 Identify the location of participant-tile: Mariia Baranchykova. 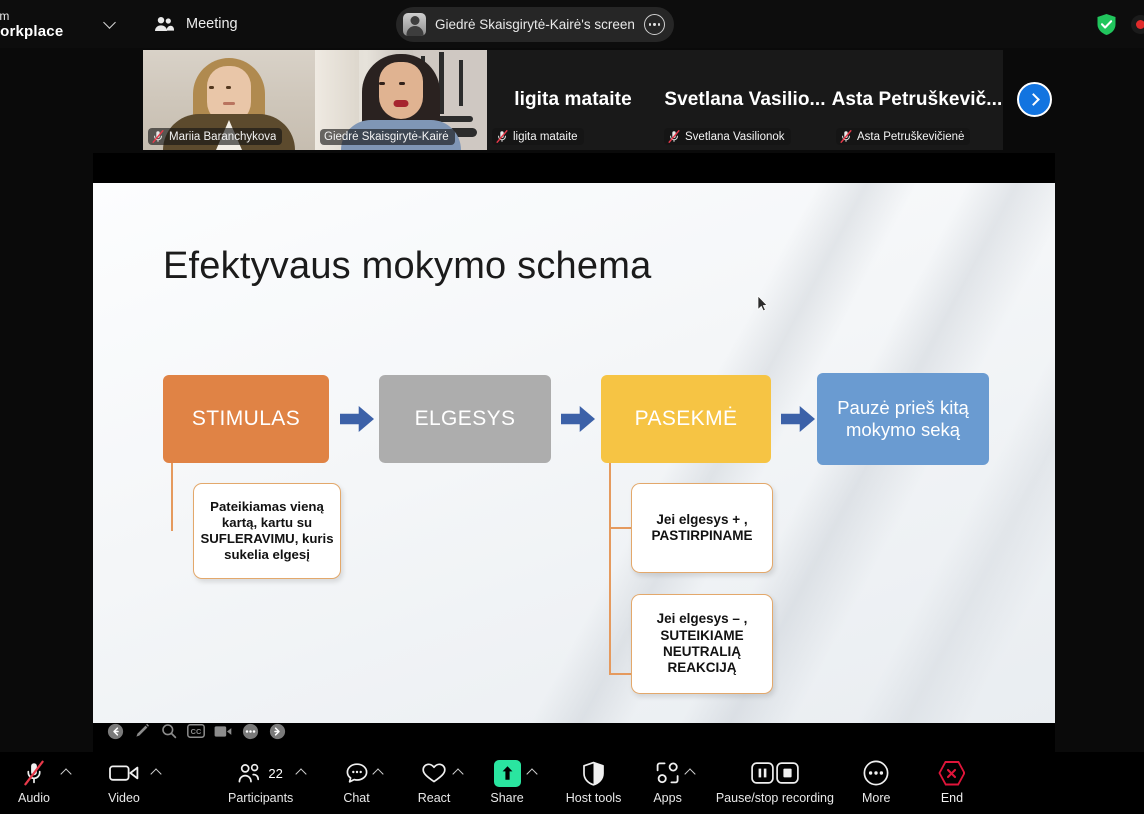
(229, 100).